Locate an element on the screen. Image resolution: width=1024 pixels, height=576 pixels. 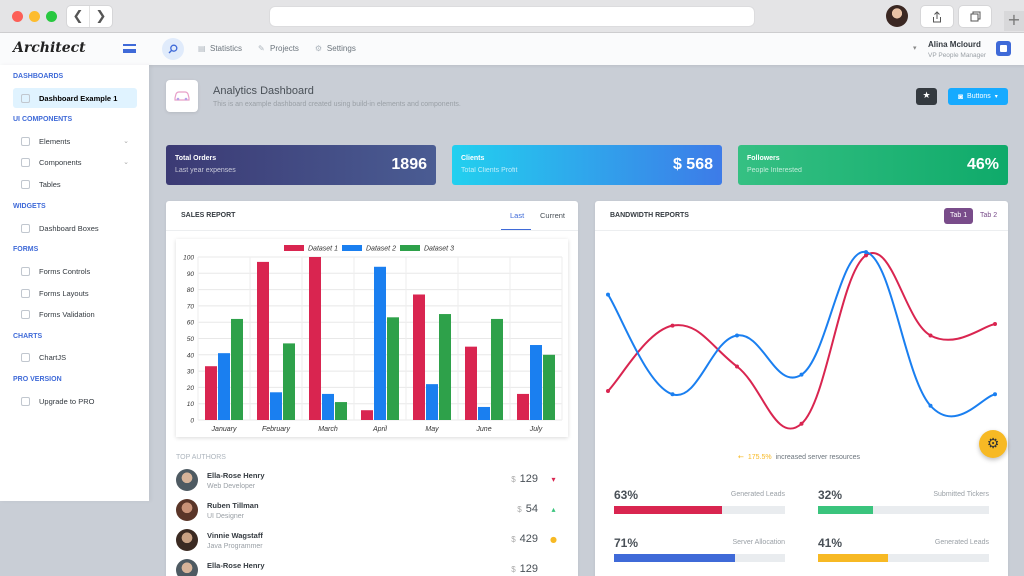
new-tab-button: + is located at coordinates (1014, 21).